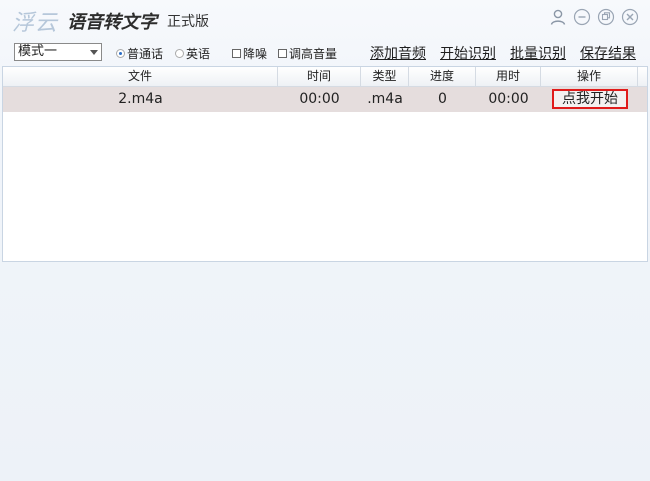 The width and height of the screenshot is (650, 481). Describe the element at coordinates (140, 76) in the screenshot. I see `column-header-file: 文件` at that location.